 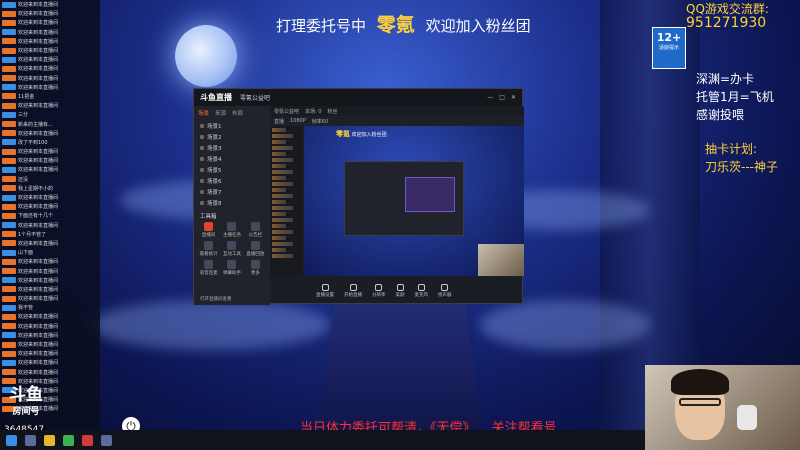 I want to click on webcam-hair, so click(x=700, y=382).